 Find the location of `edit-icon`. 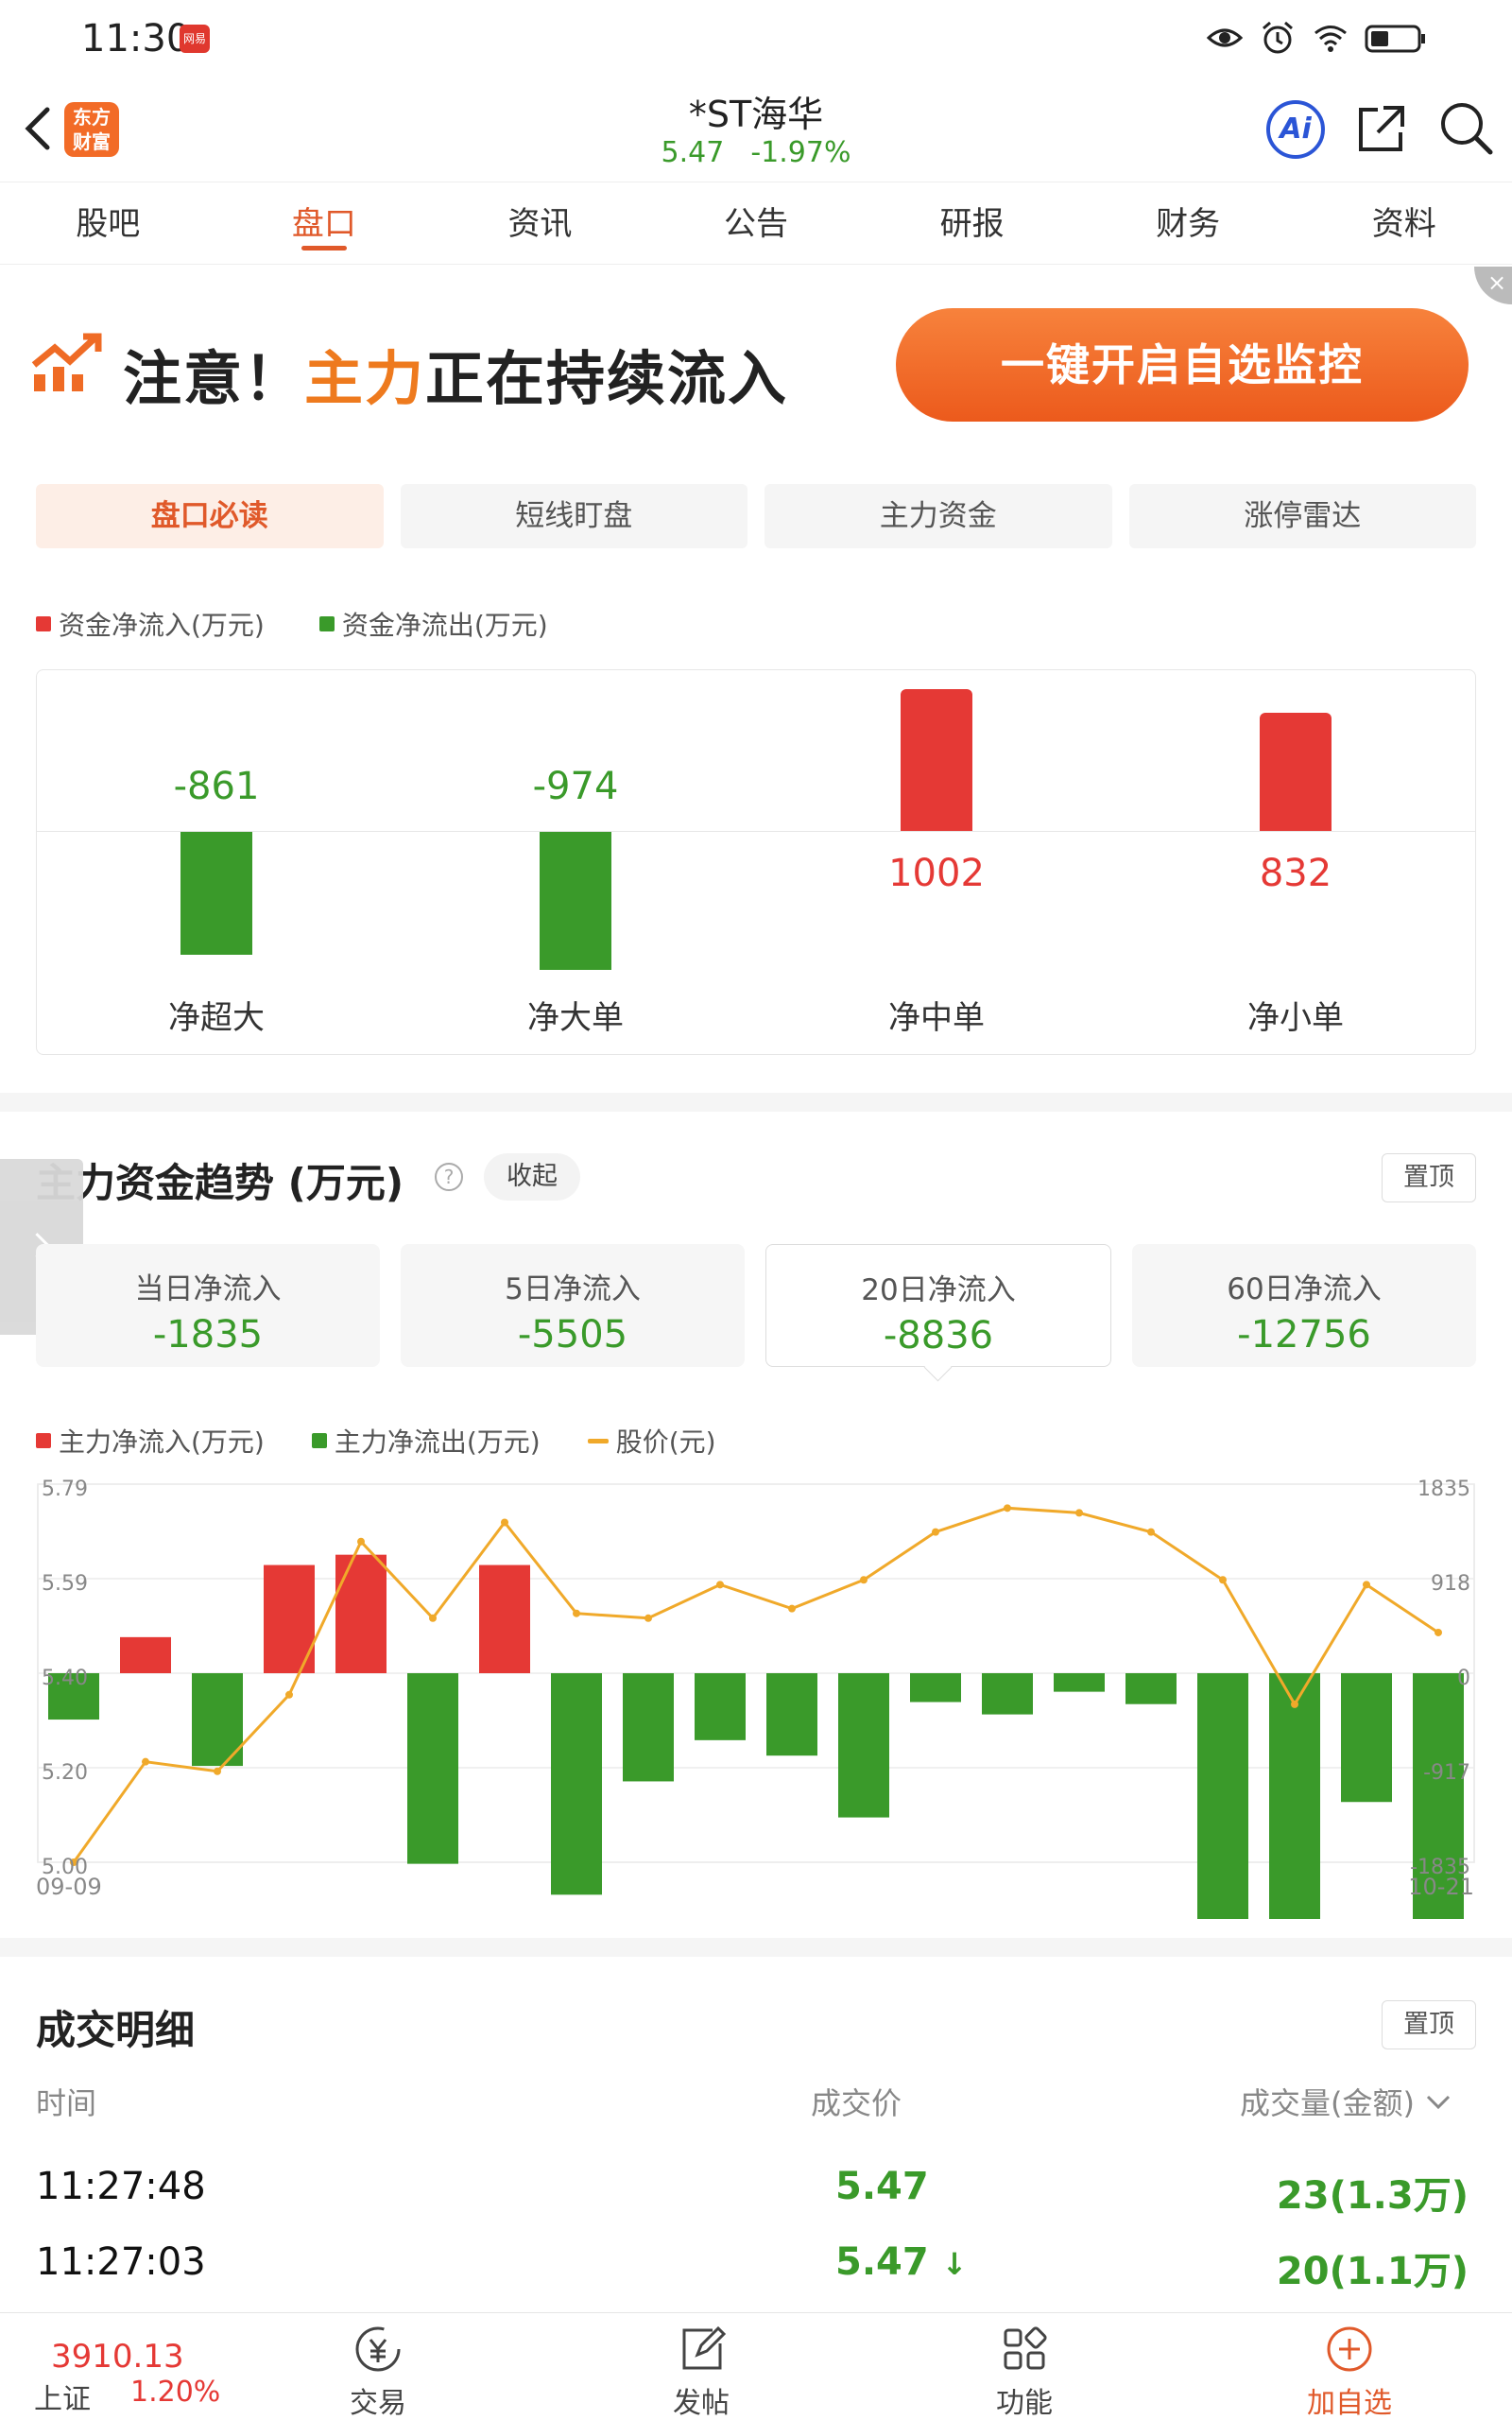

edit-icon is located at coordinates (704, 2347).